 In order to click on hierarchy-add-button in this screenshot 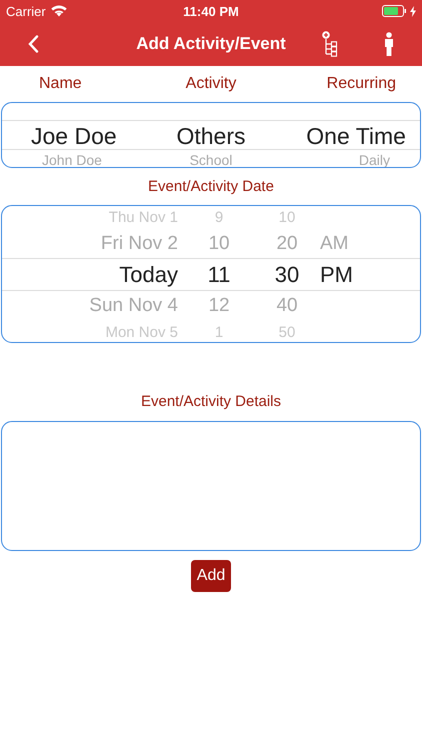, I will do `click(330, 44)`.